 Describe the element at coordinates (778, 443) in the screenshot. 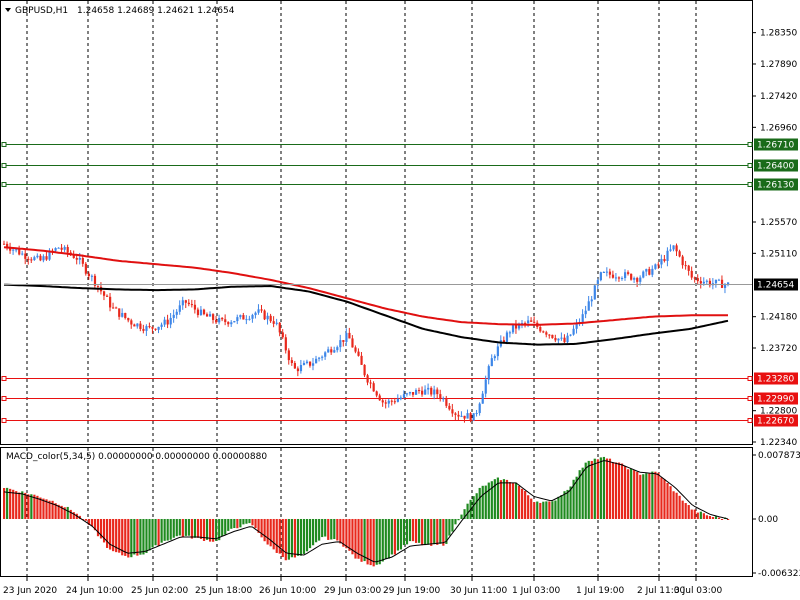

I see `price-tick-label: 1.22340` at that location.